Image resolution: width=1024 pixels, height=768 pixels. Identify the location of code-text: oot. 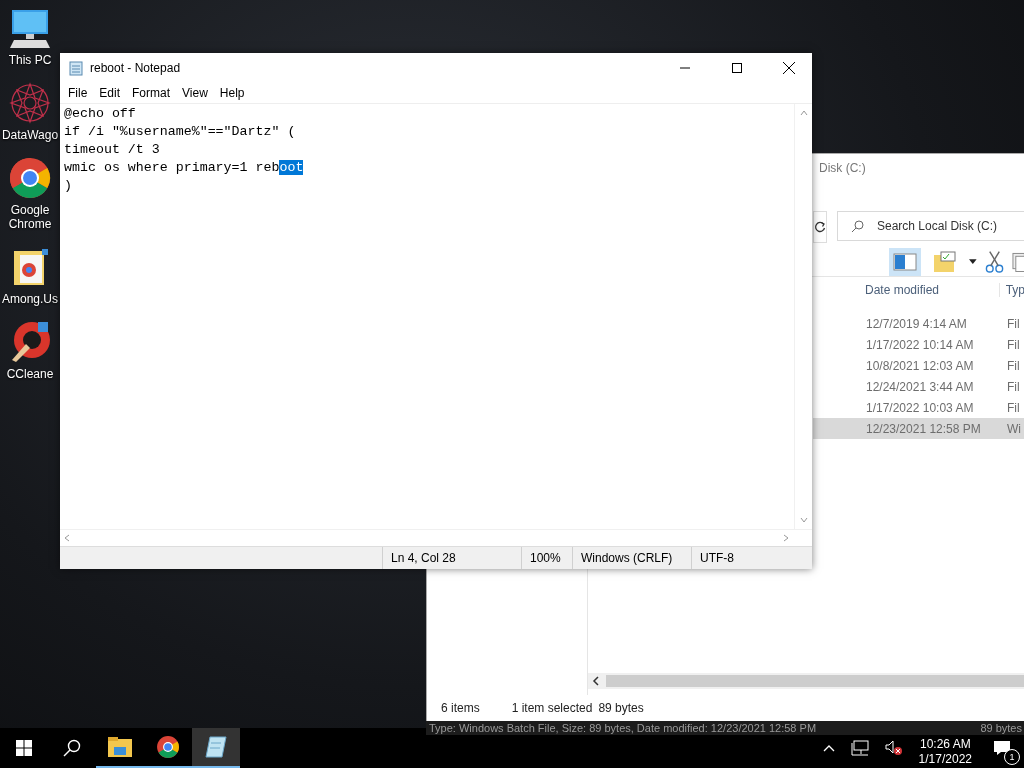
(291, 167).